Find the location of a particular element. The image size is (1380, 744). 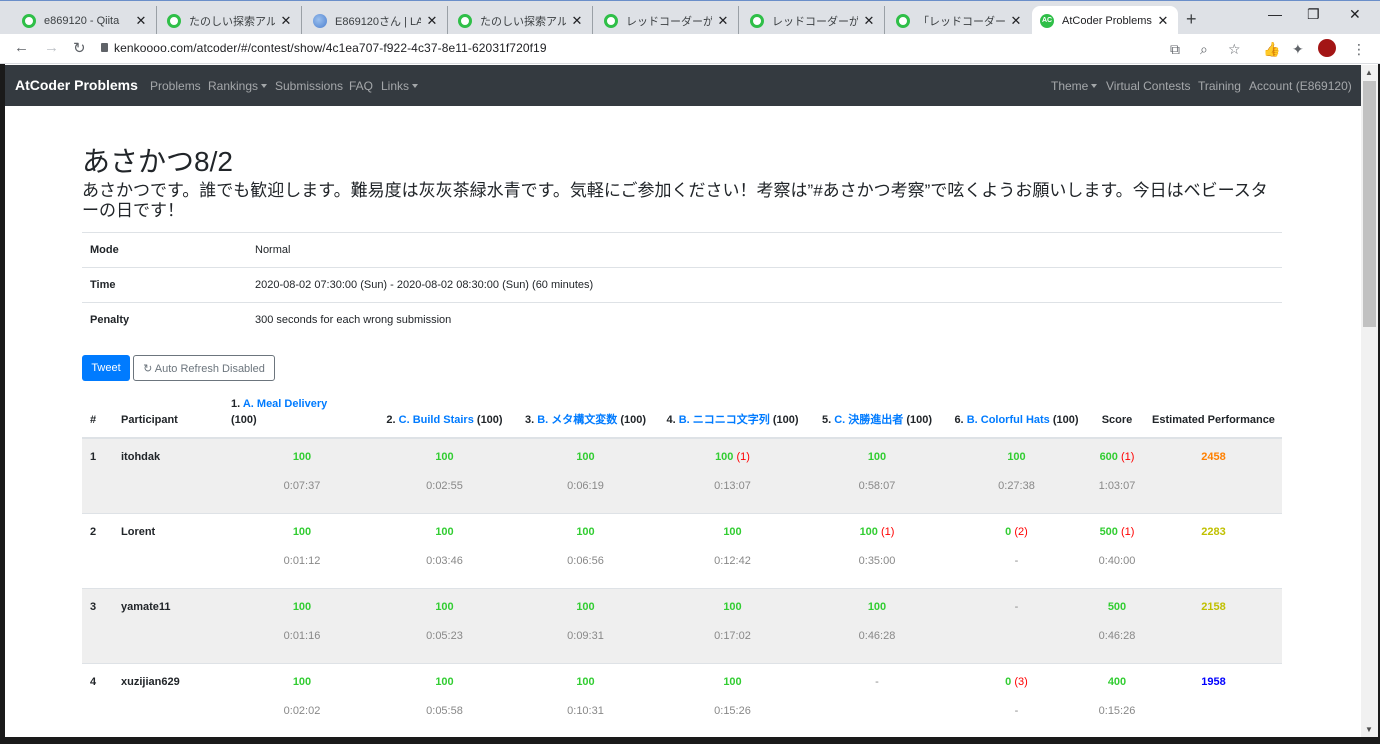

translate-icon: ⧉ is located at coordinates (1175, 49).